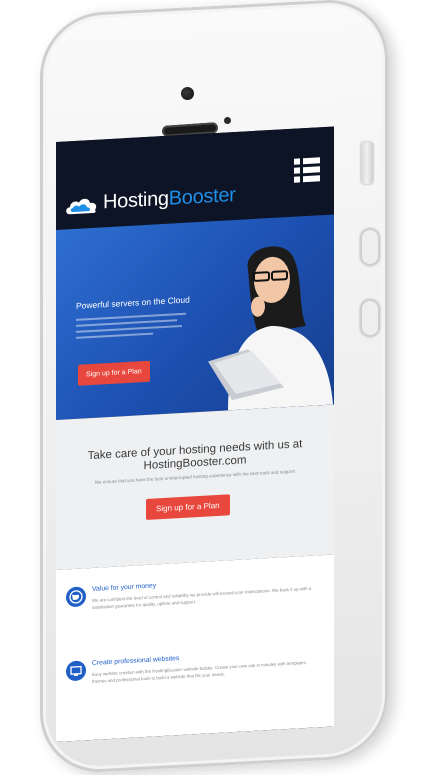  I want to click on site-logo: HostingBooster, so click(150, 200).